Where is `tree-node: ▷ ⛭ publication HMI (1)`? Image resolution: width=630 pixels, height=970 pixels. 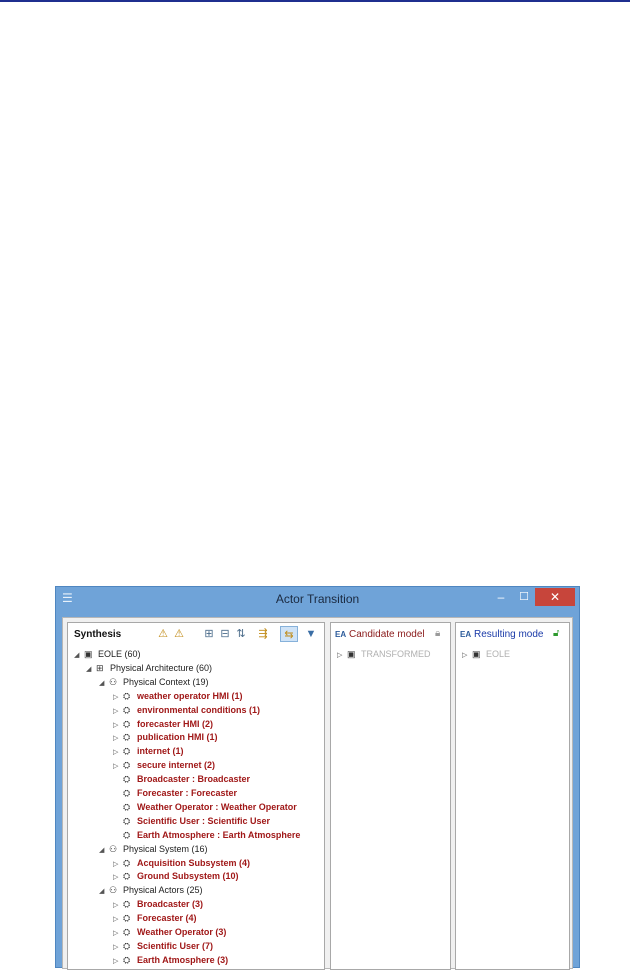
tree-node: ▷ ⛭ publication HMI (1) is located at coordinates (165, 737).